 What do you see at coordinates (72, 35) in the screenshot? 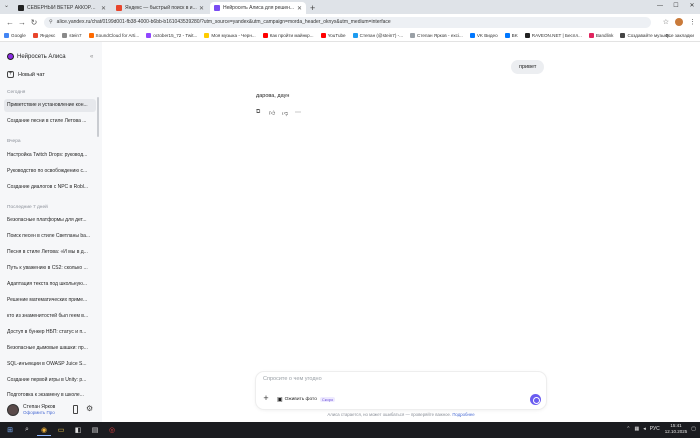
I see `bookmark-item: stein7` at bounding box center [72, 35].